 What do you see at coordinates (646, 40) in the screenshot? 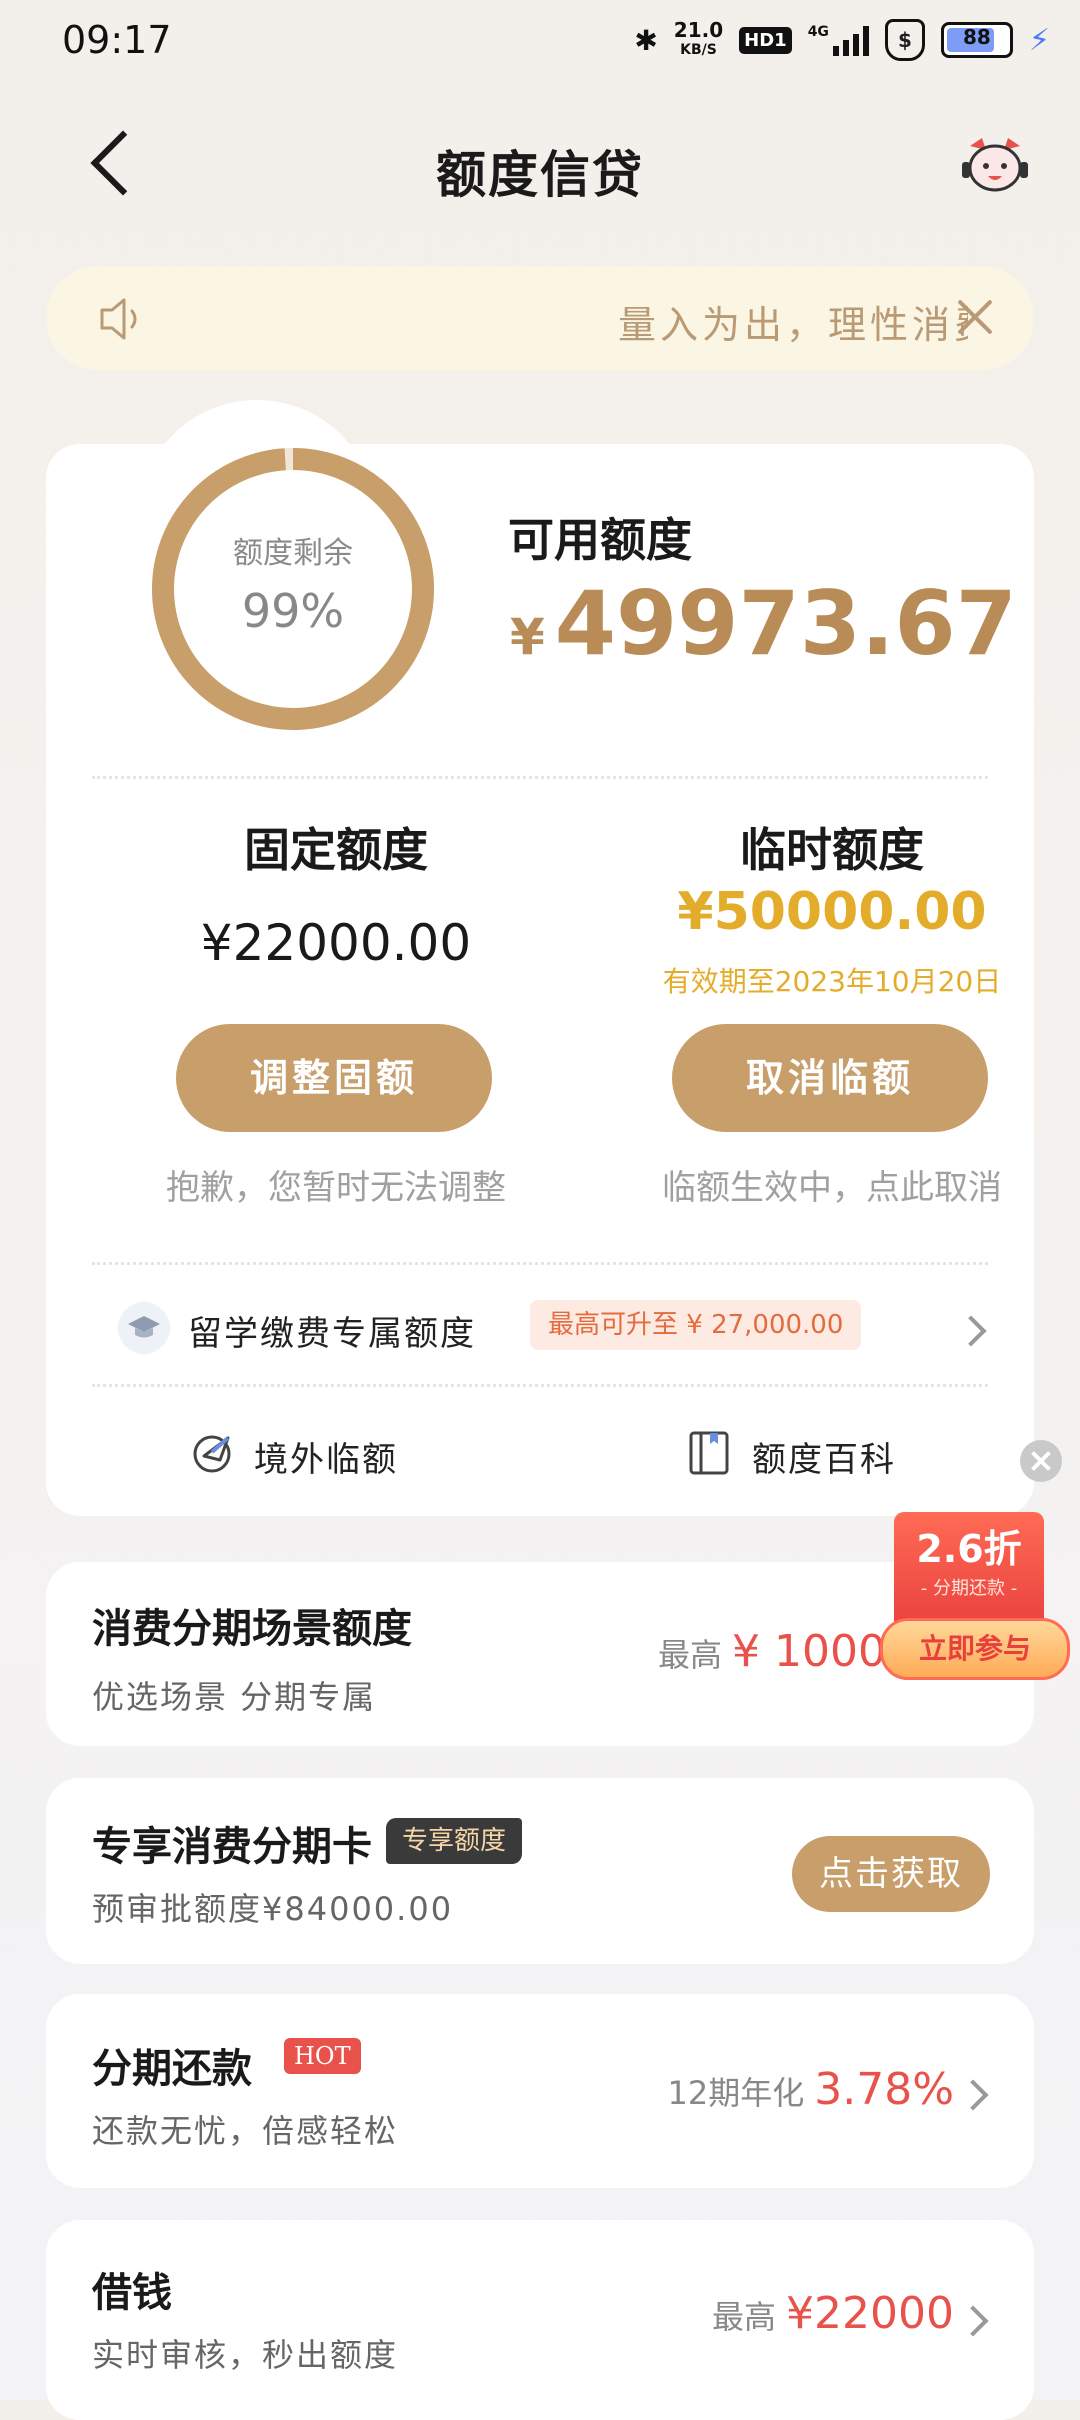
I see `bluetooth-icon: ✱` at bounding box center [646, 40].